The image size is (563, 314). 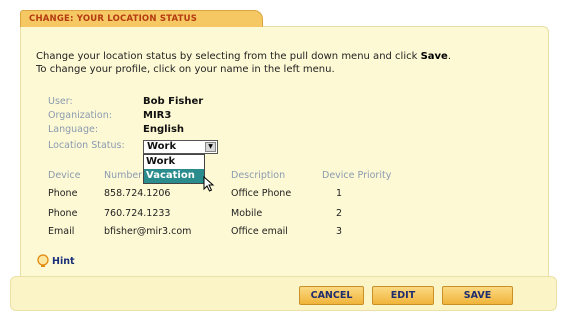 I want to click on cell-priority: 2, so click(x=339, y=213).